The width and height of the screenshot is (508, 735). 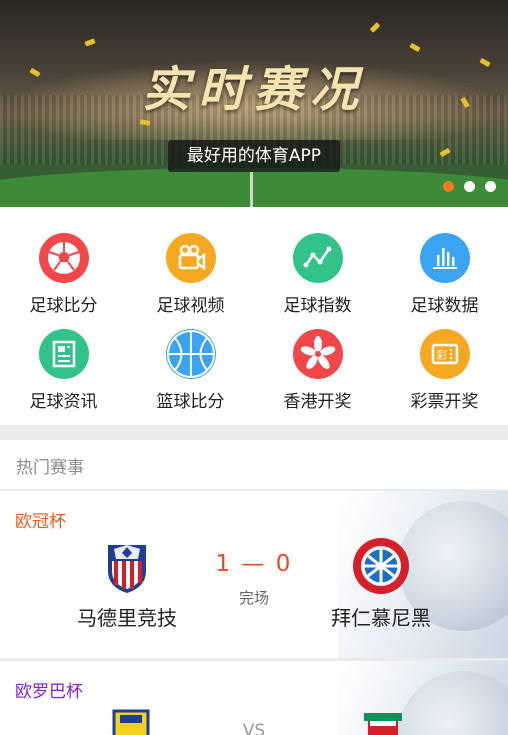 I want to click on menu-item-soccer-score: 足球比分, so click(x=63, y=274).